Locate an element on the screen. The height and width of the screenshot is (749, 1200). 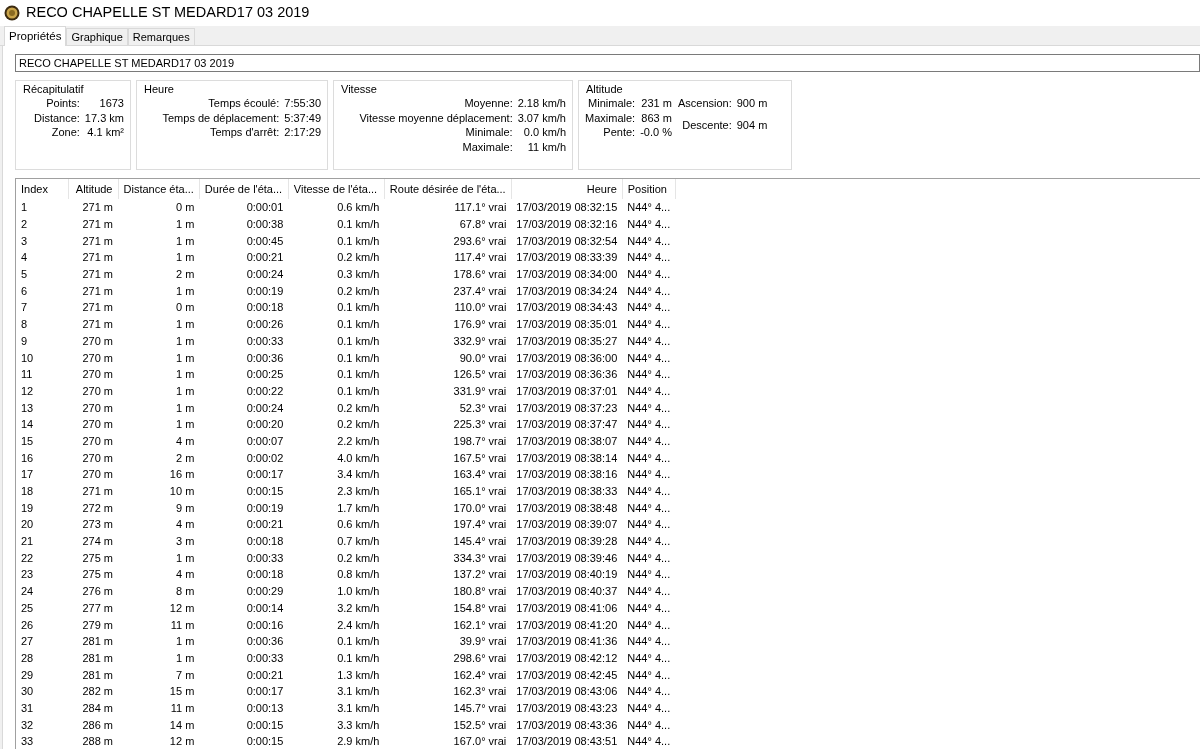
table-cell-text: 17/03/2019 08:43:36 is located at coordinates (567, 725).